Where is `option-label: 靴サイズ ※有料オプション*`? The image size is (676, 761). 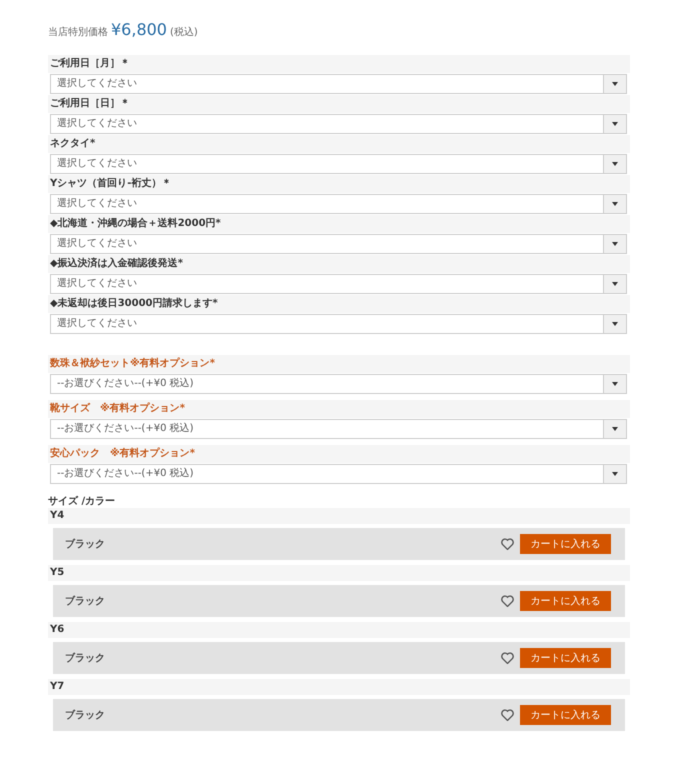 option-label: 靴サイズ ※有料オプション* is located at coordinates (339, 409).